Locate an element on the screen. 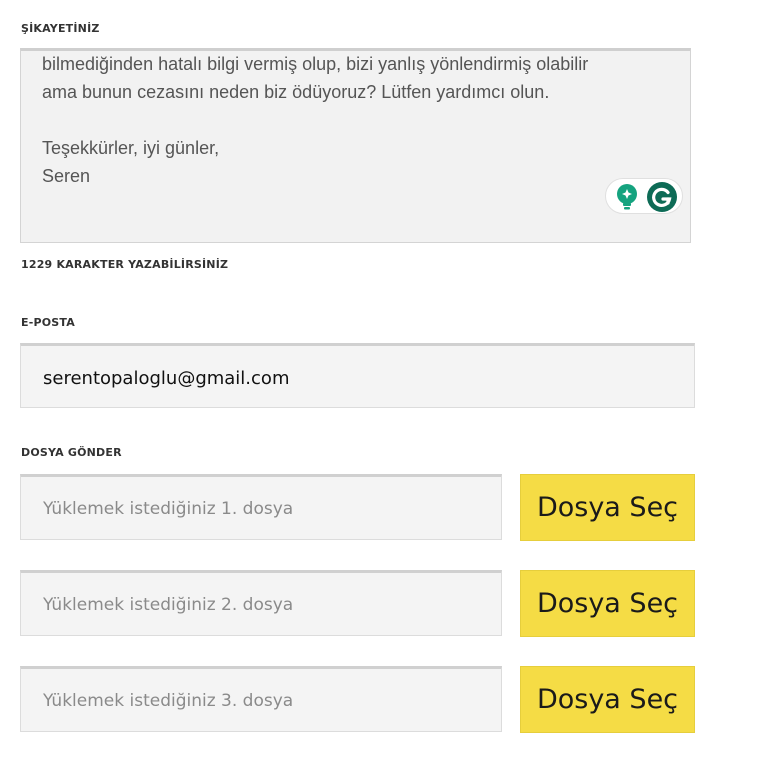 The image size is (768, 768). file-input-3: Yüklemek istediğiniz 3. dosya is located at coordinates (261, 699).